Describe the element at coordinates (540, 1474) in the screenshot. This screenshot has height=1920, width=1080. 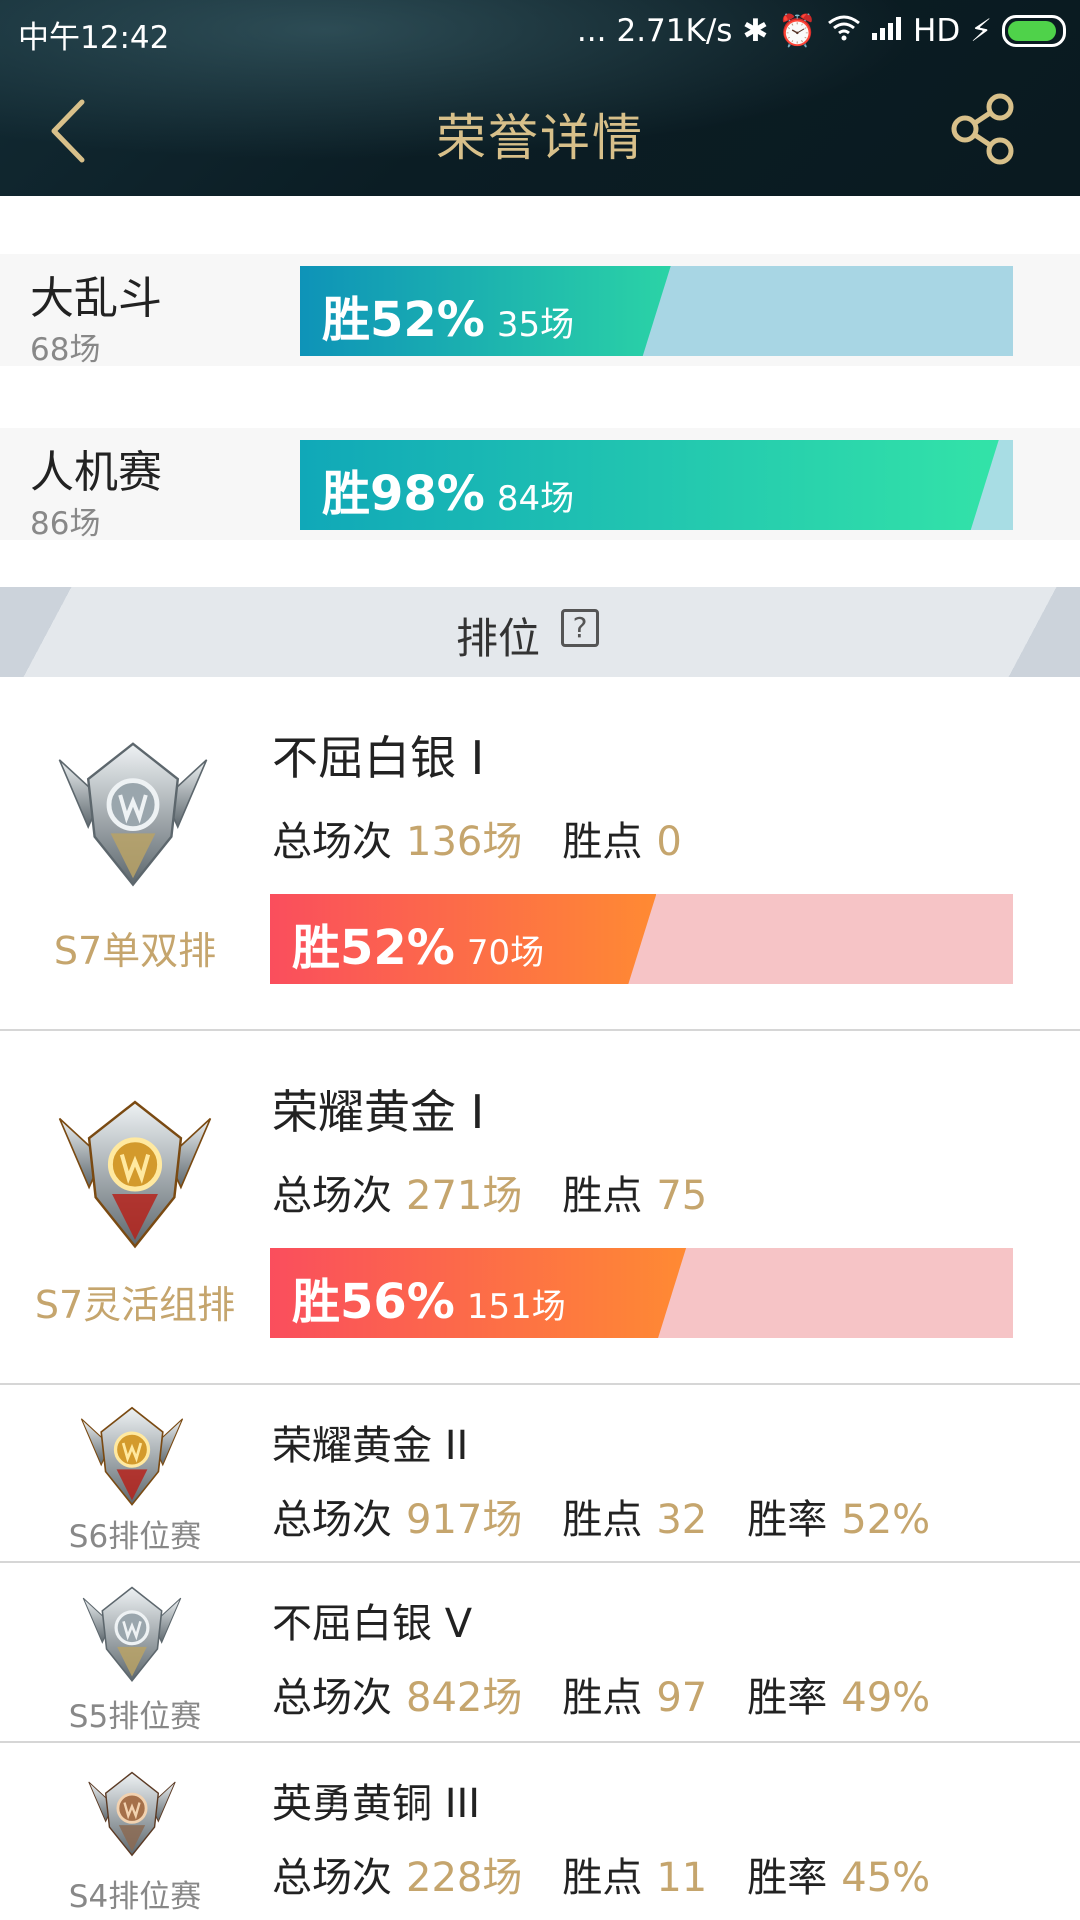
I see `rank-entry: S6排位赛 荣耀黄金 II 总场次 917场 胜点 32 胜率 52%` at that location.